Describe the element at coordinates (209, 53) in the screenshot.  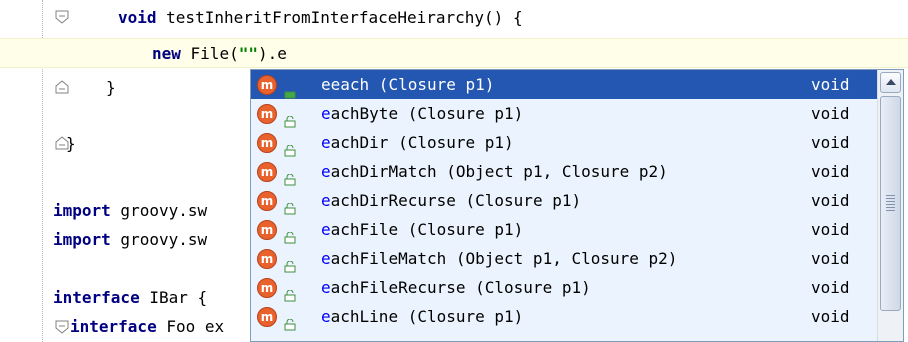
I see `code-text: File(` at that location.